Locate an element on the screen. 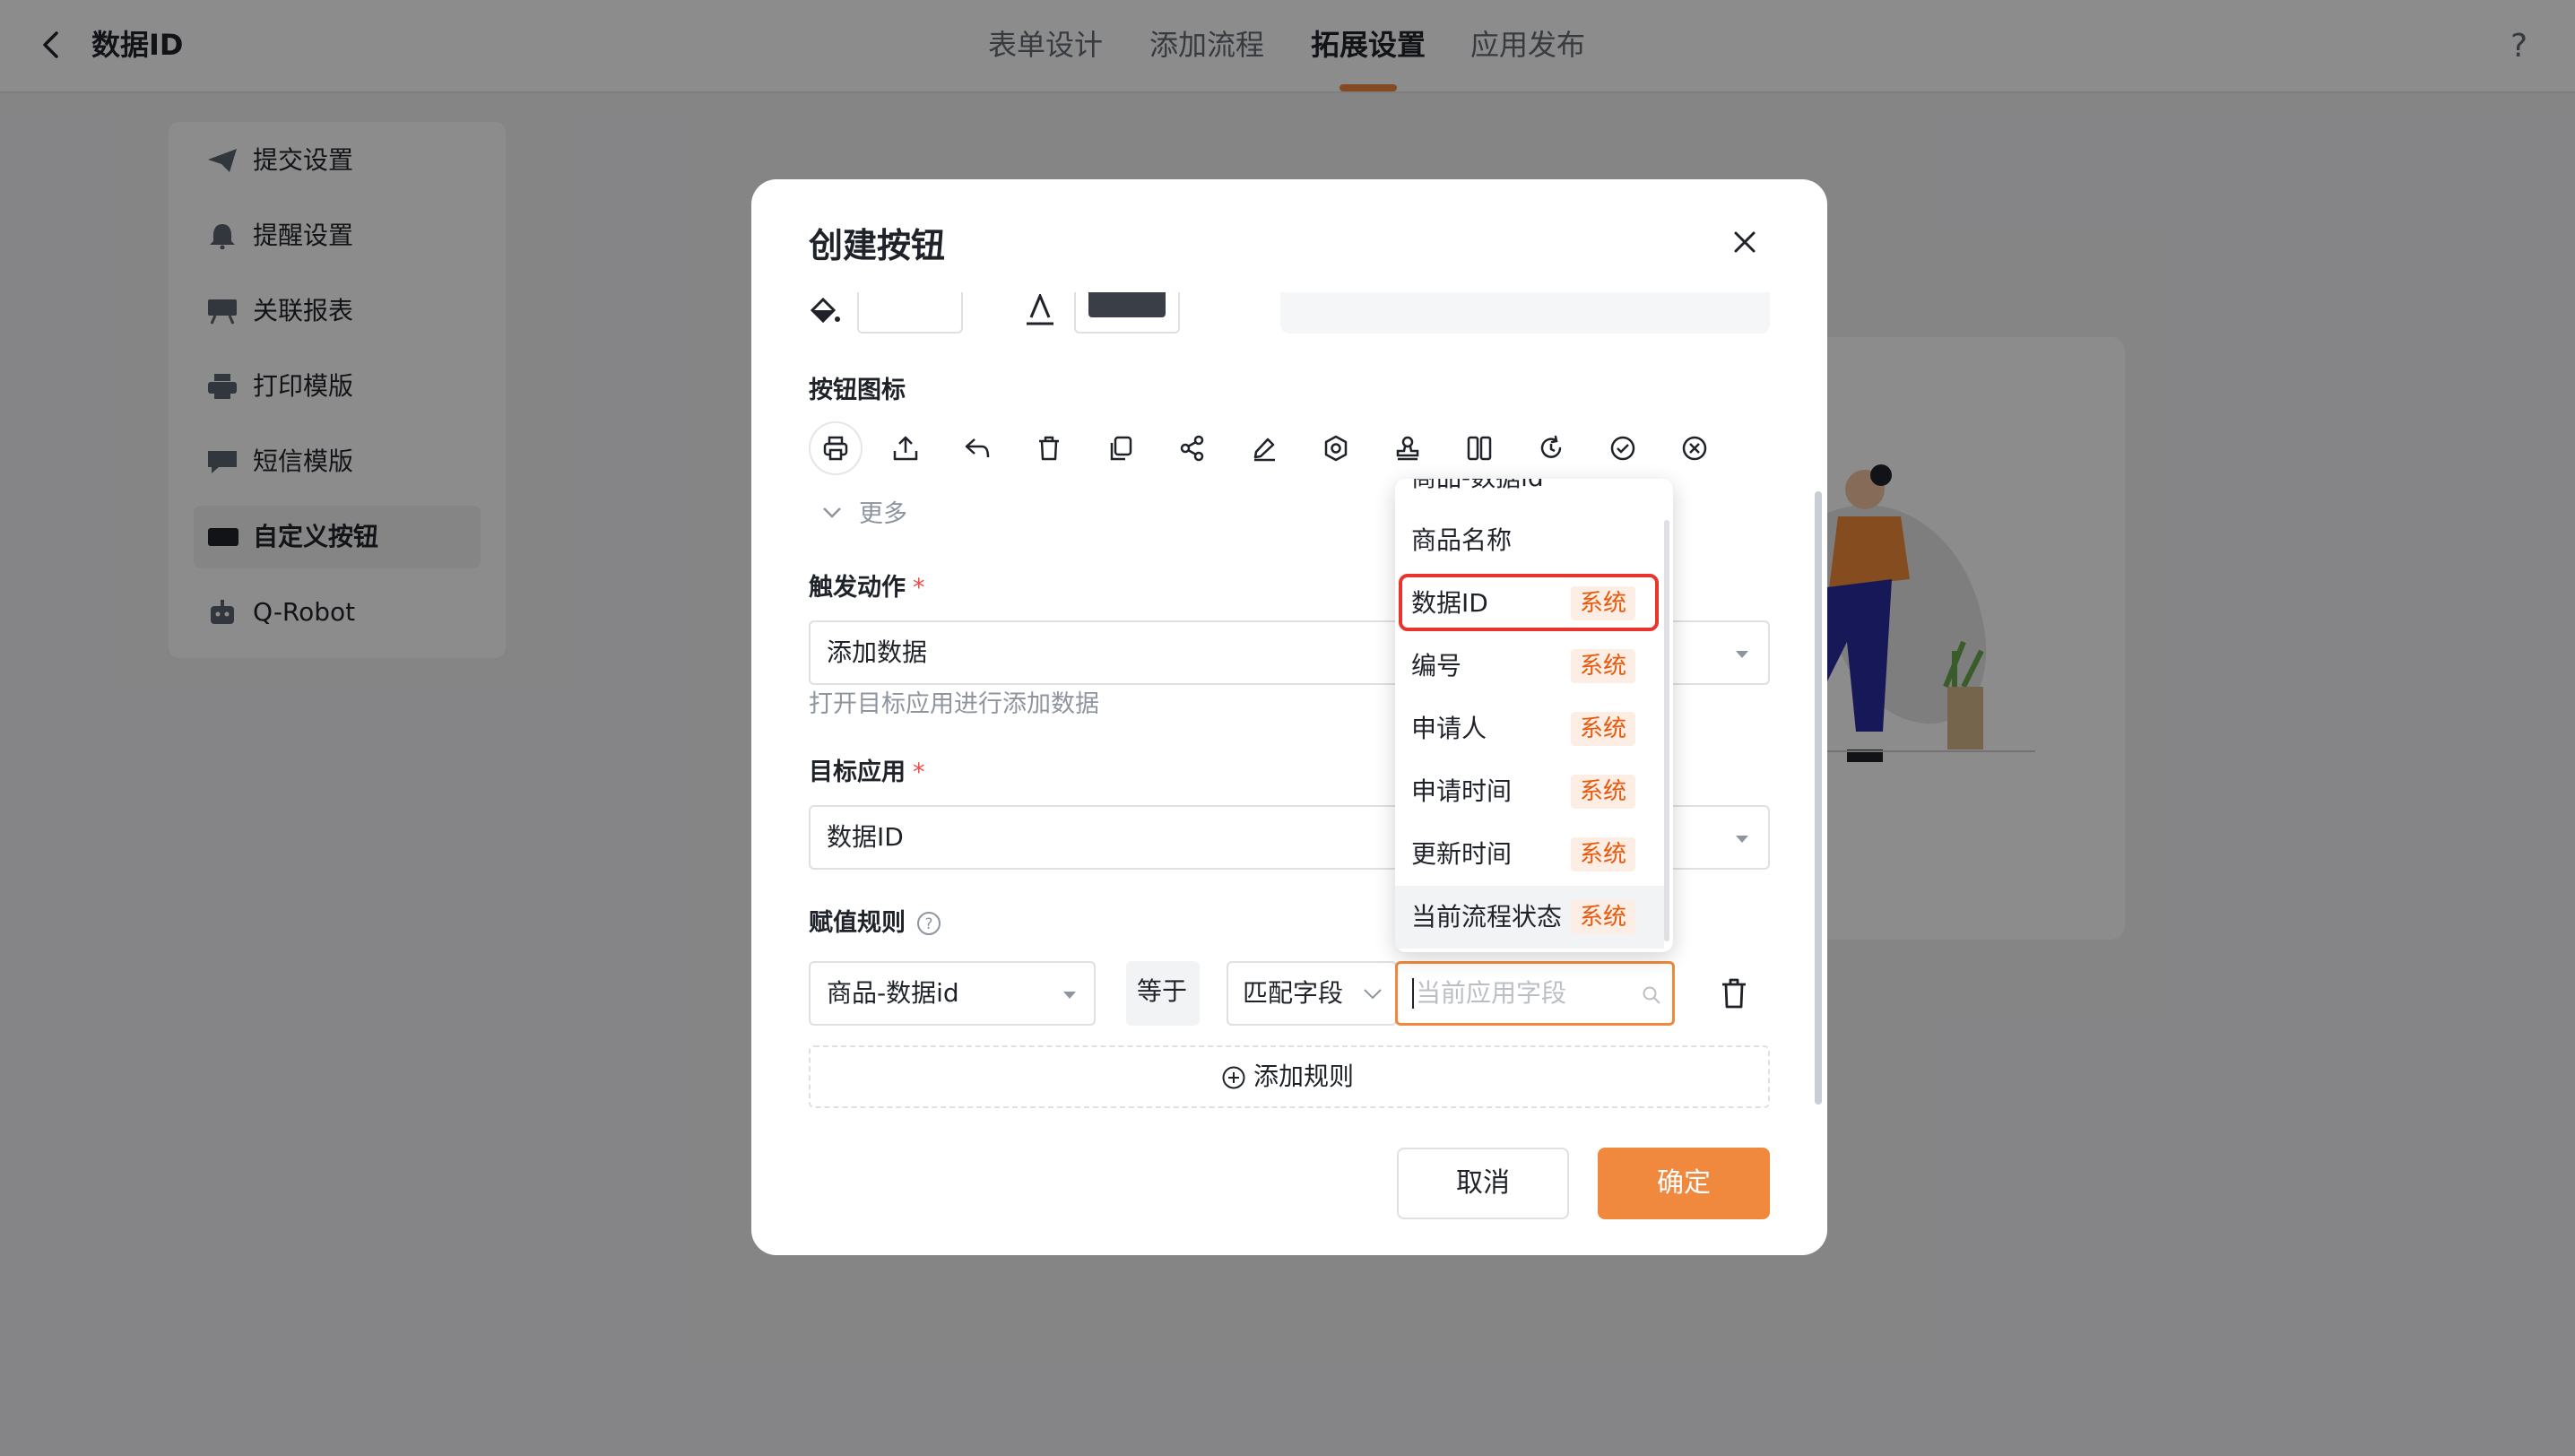 The width and height of the screenshot is (2575, 1456). dropdown-option-label: 当前流程状态 is located at coordinates (1487, 917).